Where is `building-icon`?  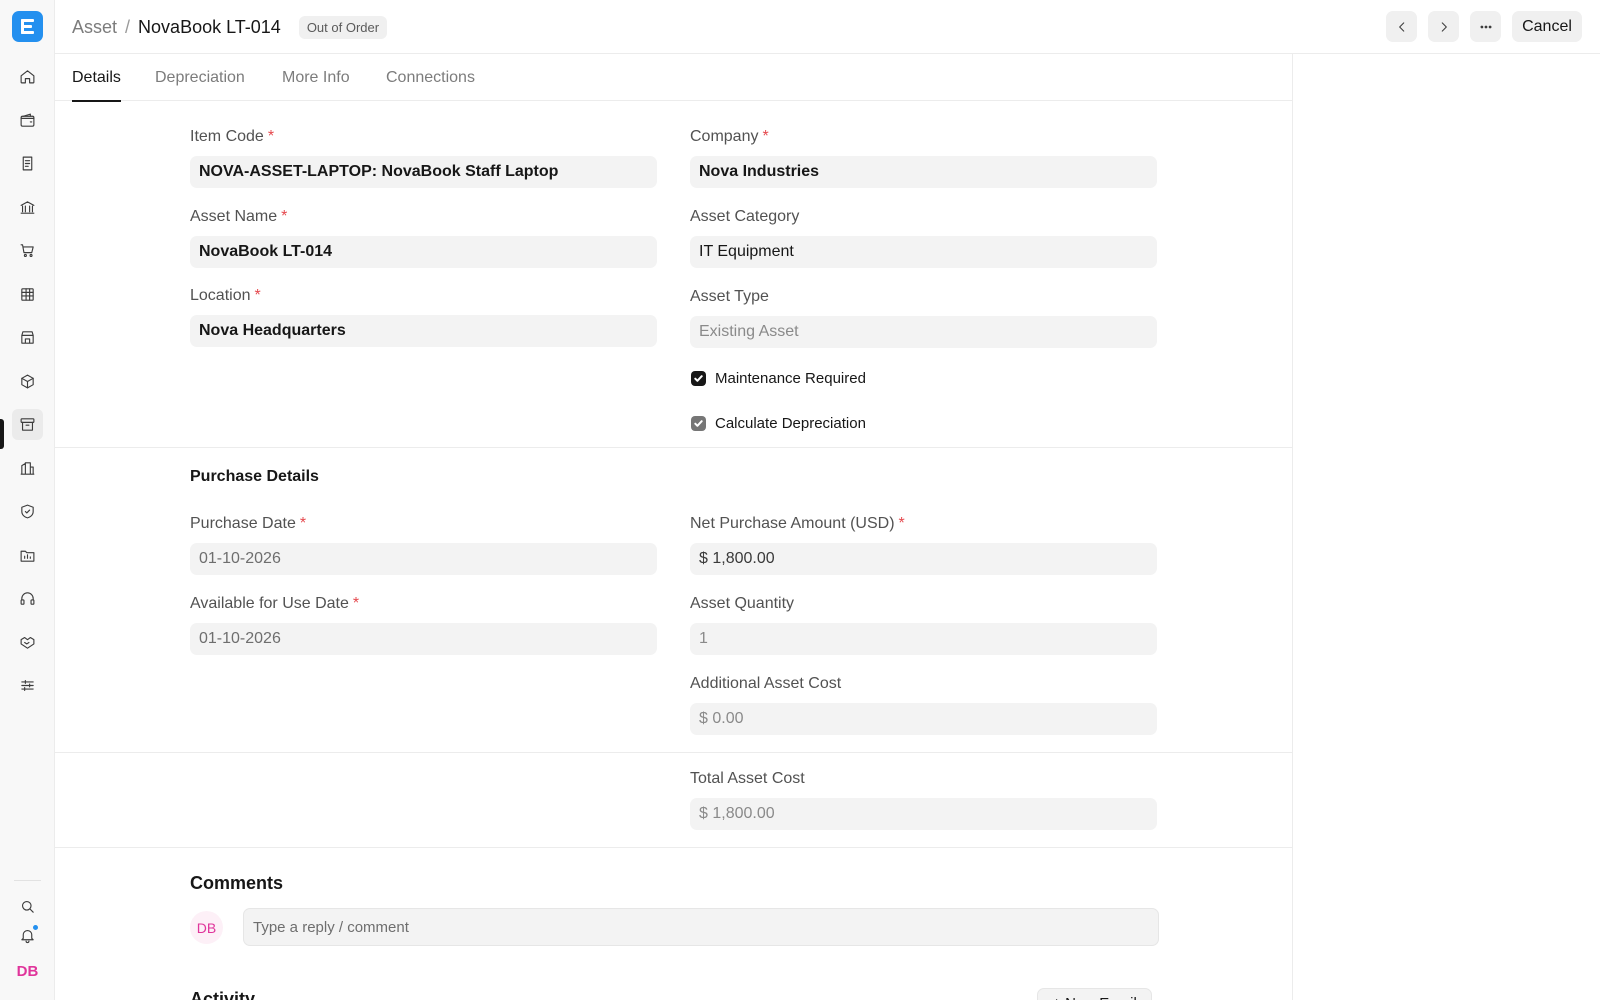
building-icon is located at coordinates (27, 468).